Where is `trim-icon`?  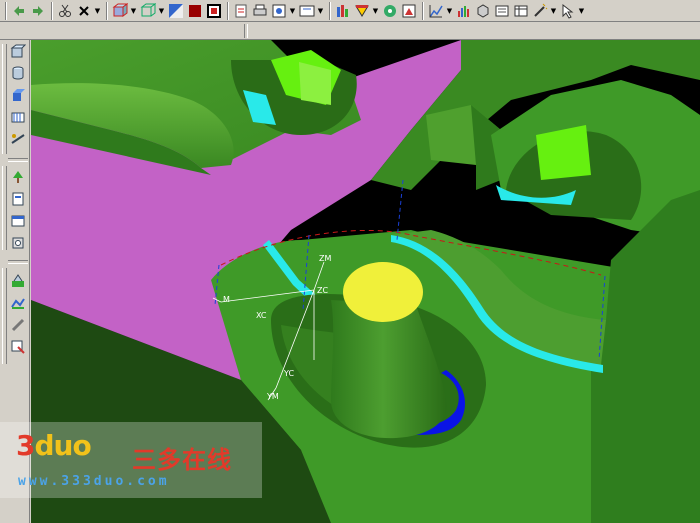 trim-icon is located at coordinates (18, 139).